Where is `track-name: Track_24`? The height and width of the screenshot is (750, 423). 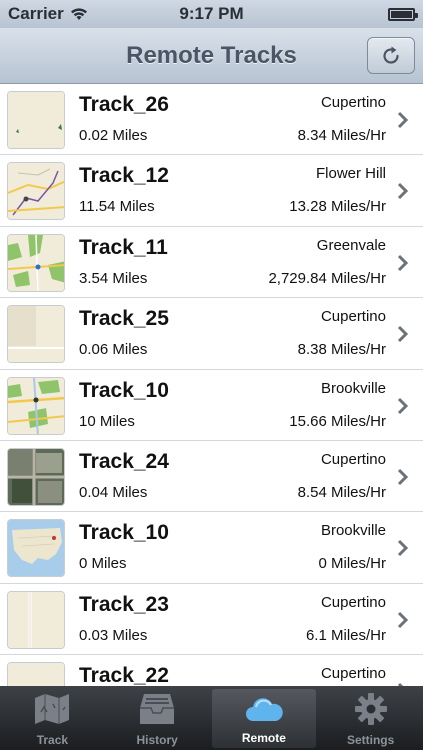 track-name: Track_24 is located at coordinates (124, 461).